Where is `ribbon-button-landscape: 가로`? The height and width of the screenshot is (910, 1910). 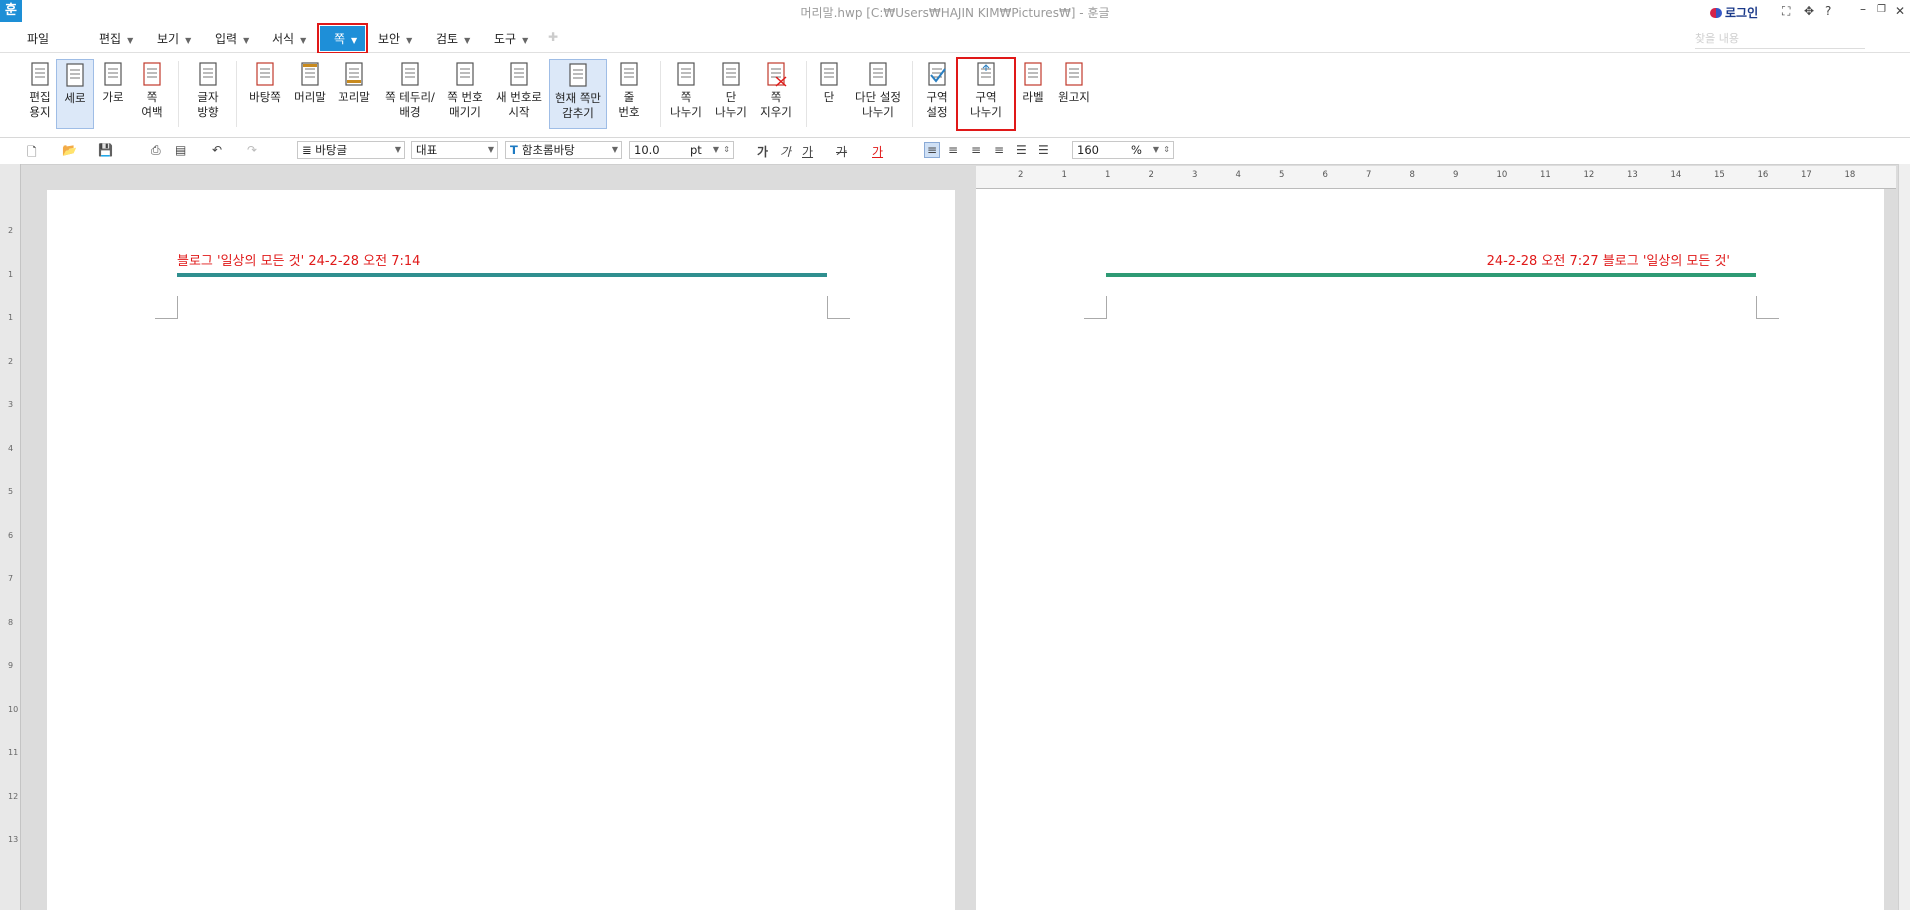 ribbon-button-landscape: 가로 is located at coordinates (113, 94).